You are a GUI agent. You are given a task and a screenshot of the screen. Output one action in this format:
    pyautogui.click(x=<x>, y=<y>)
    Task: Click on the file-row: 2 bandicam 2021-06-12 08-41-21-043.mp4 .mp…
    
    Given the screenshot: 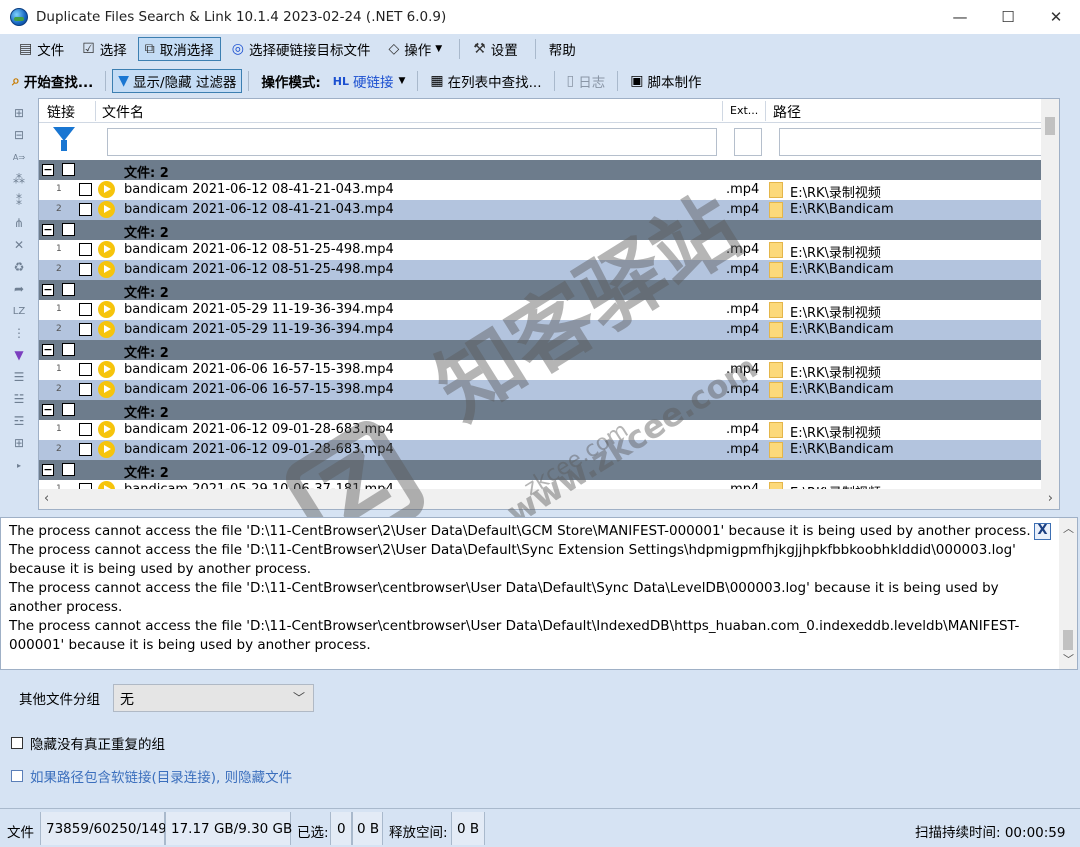 What is the action you would take?
    pyautogui.click(x=549, y=210)
    